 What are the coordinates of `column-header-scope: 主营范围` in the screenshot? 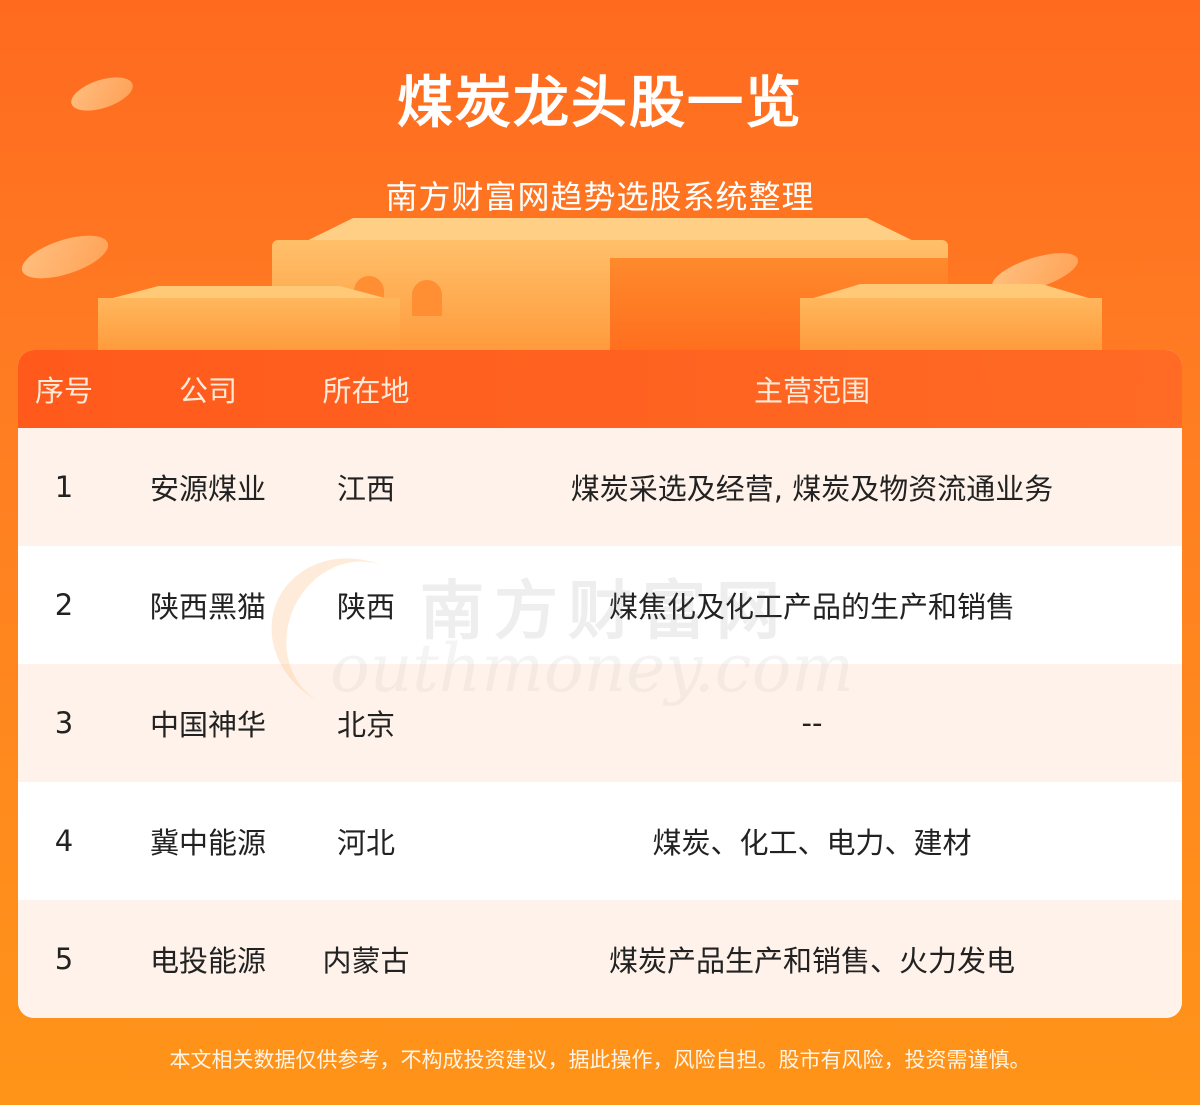 It's located at (811, 391).